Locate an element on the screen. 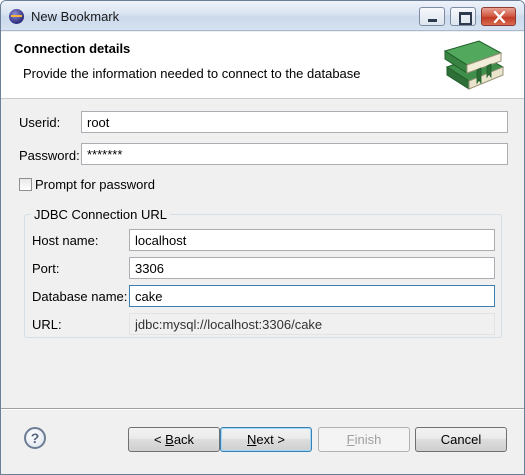 The width and height of the screenshot is (525, 475). banner-title: Connection details is located at coordinates (72, 48).